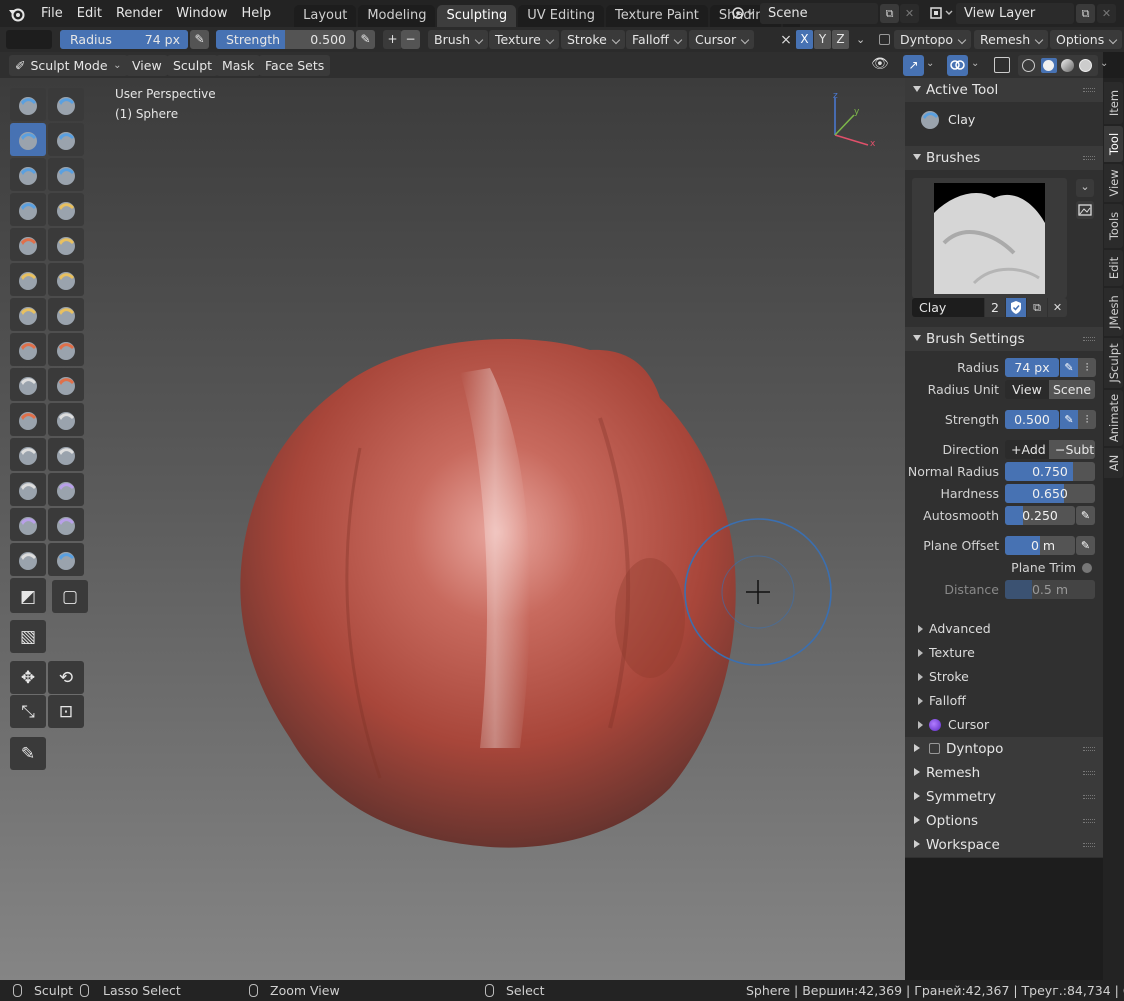 The width and height of the screenshot is (1124, 1001). What do you see at coordinates (1113, 312) in the screenshot?
I see `tab-jmesh: JMesh` at bounding box center [1113, 312].